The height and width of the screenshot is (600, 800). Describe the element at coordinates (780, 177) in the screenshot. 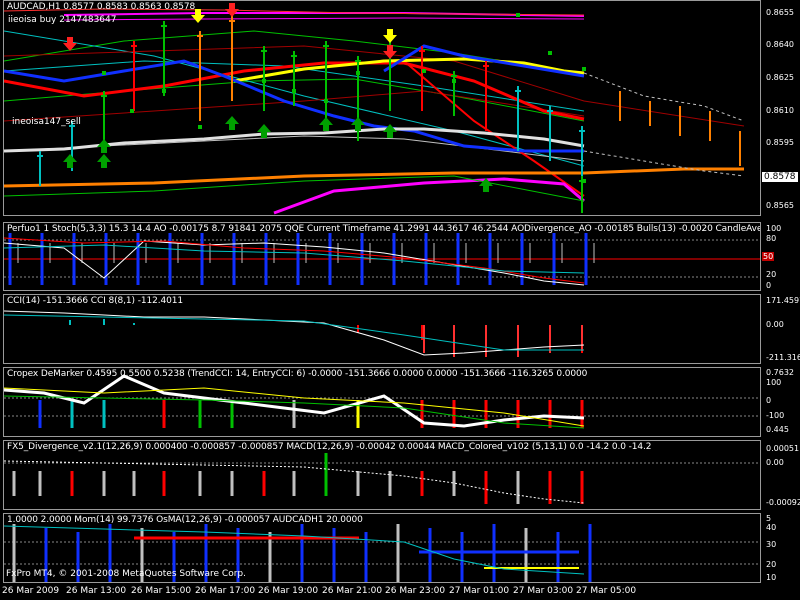

I see `current-price-tag: 0.8578` at that location.